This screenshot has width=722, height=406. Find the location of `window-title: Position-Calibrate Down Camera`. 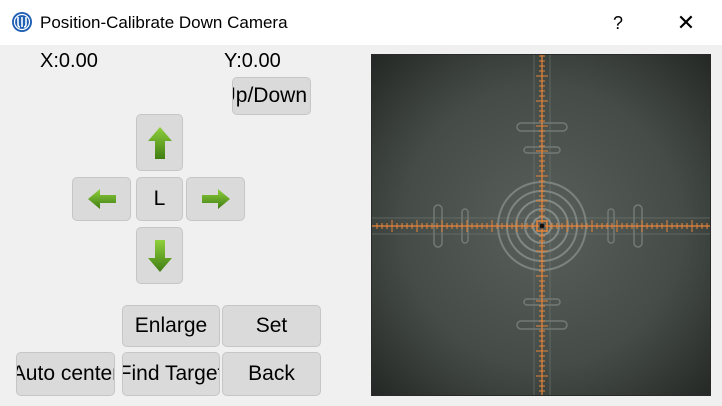

window-title: Position-Calibrate Down Camera is located at coordinates (164, 22).